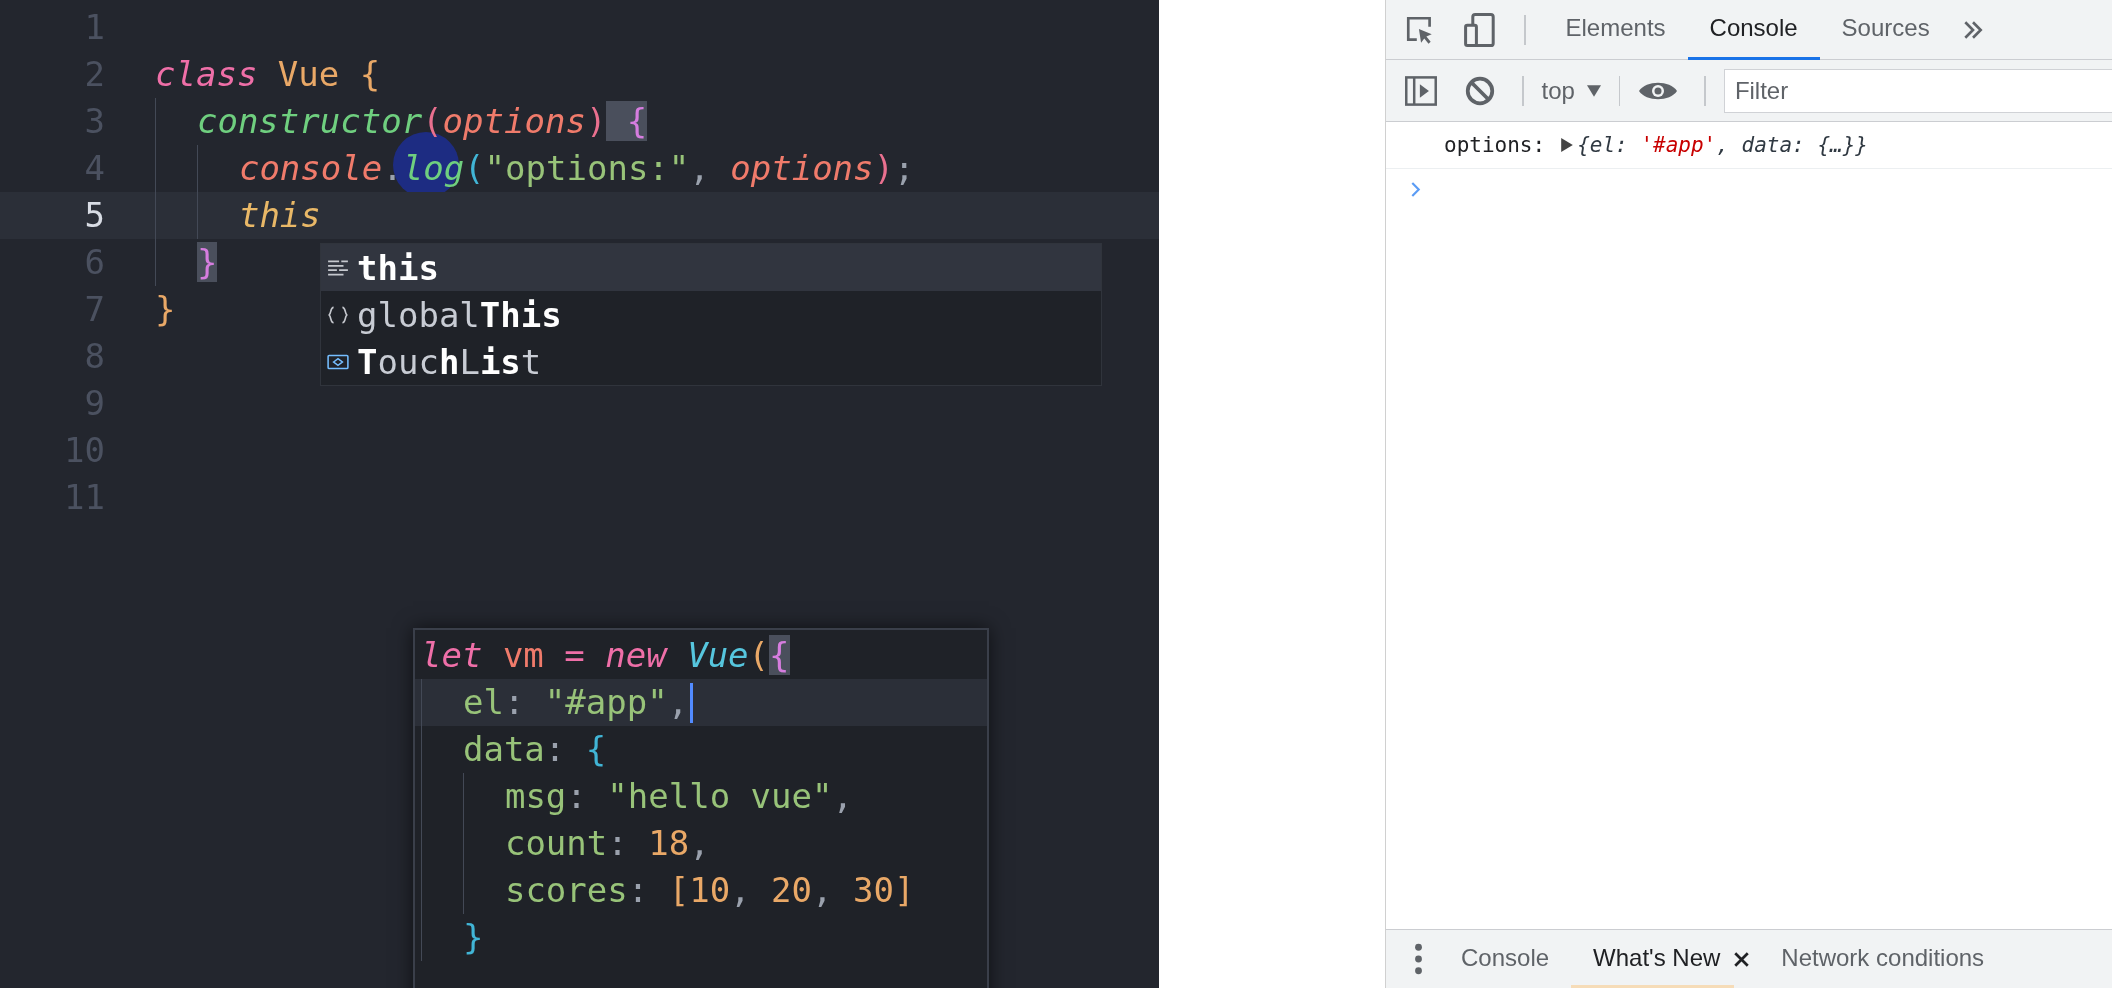  I want to click on code-line: el: "#app",, so click(555, 702).